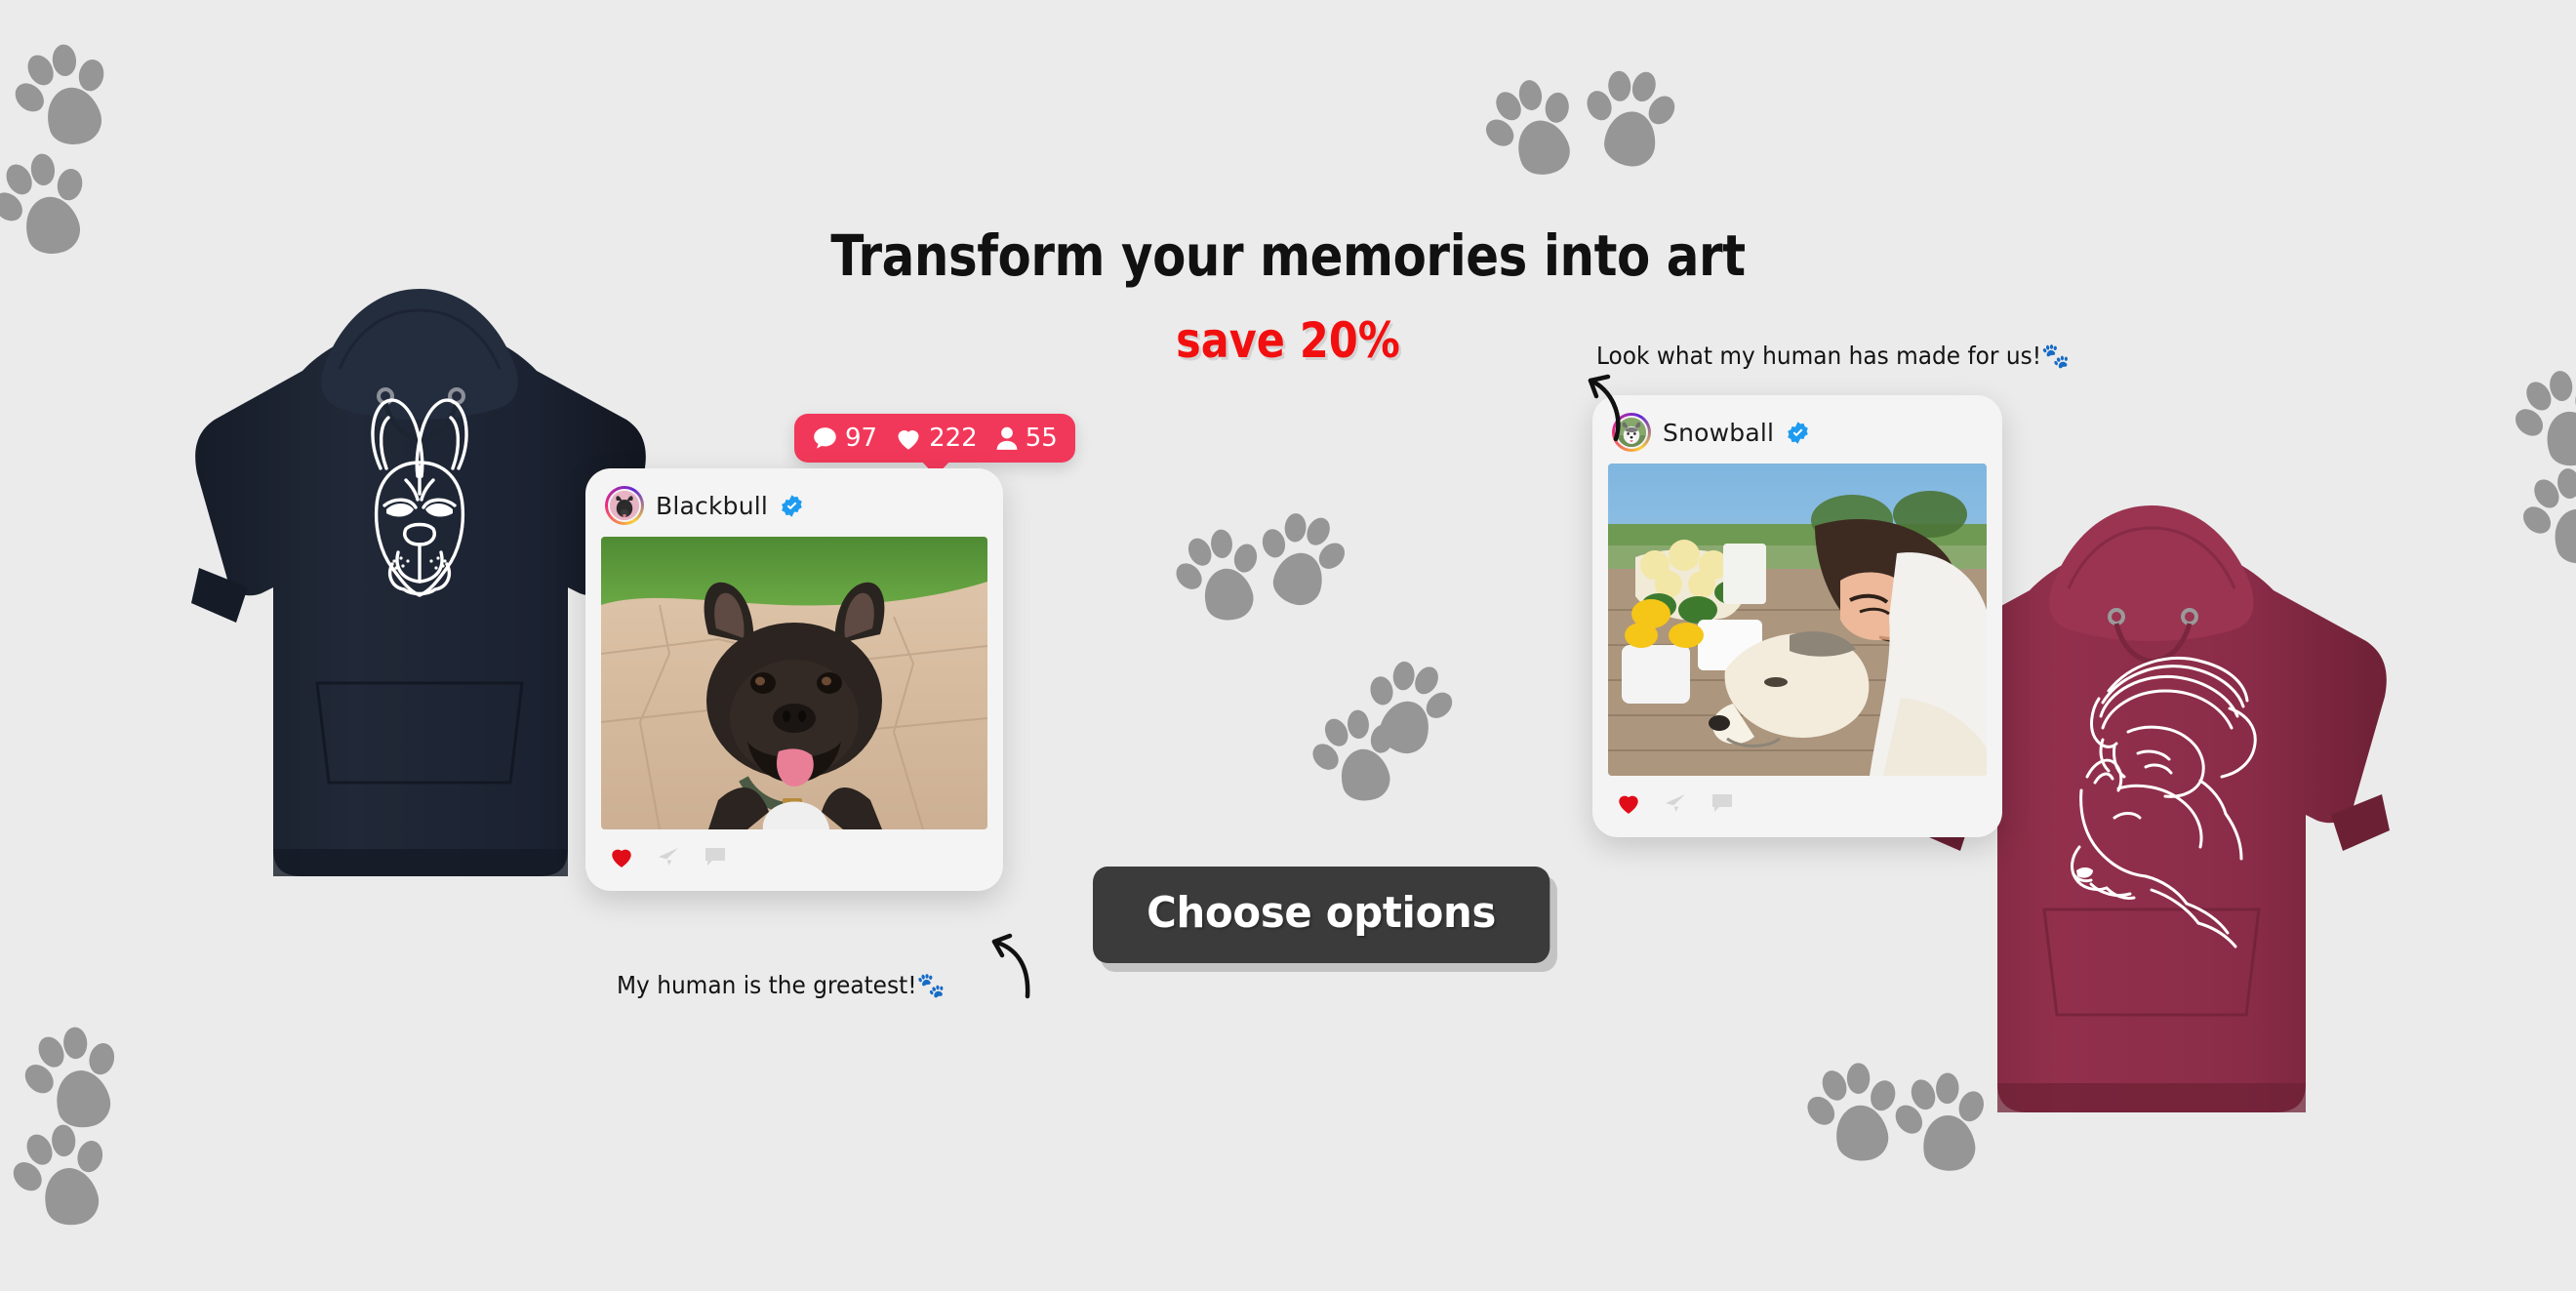 The height and width of the screenshot is (1291, 2576). Describe the element at coordinates (1041, 438) in the screenshot. I see `stat-followers-value: 55` at that location.